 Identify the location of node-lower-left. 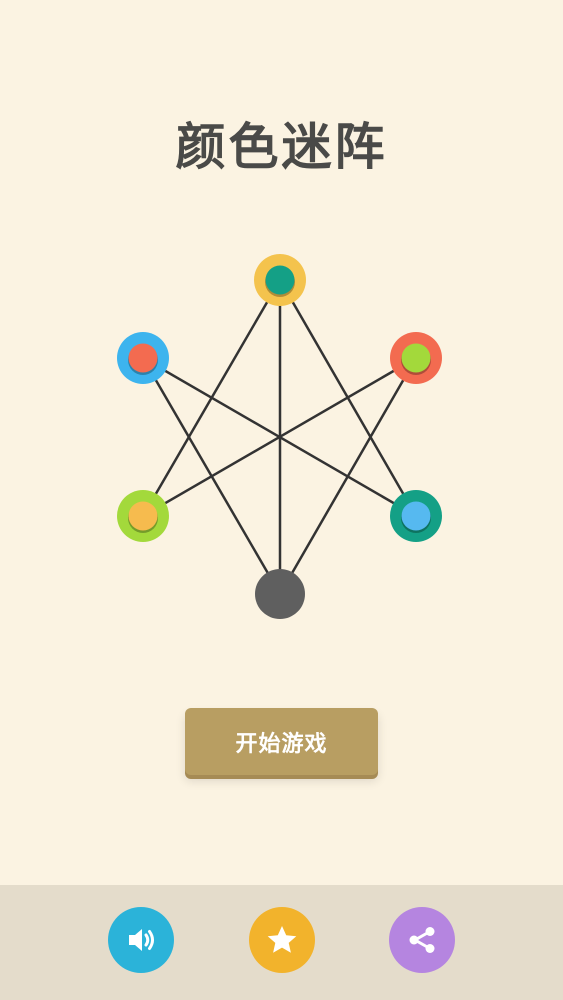
(143, 516).